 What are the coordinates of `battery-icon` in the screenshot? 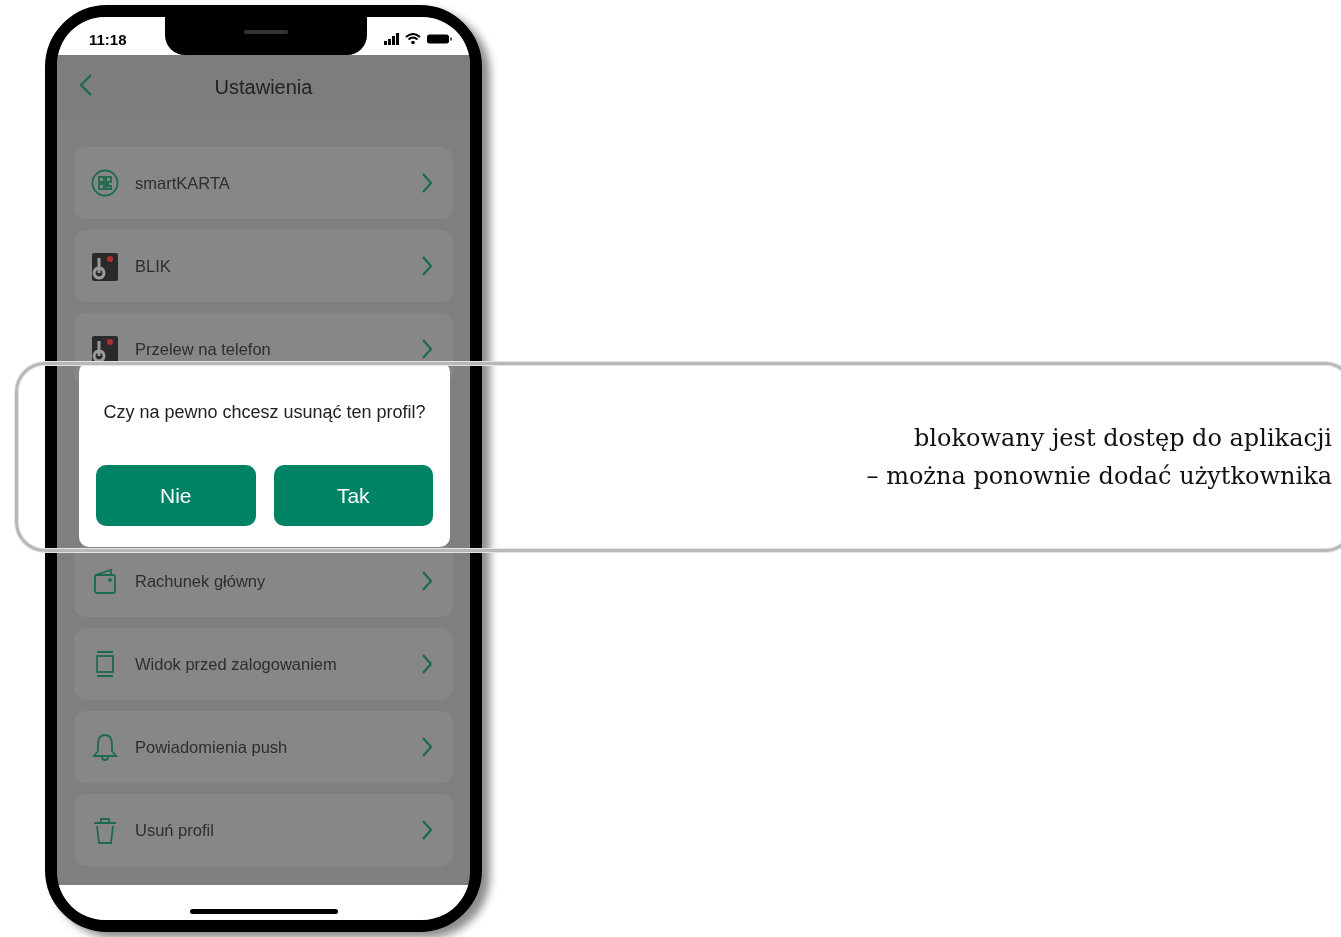 It's located at (439, 39).